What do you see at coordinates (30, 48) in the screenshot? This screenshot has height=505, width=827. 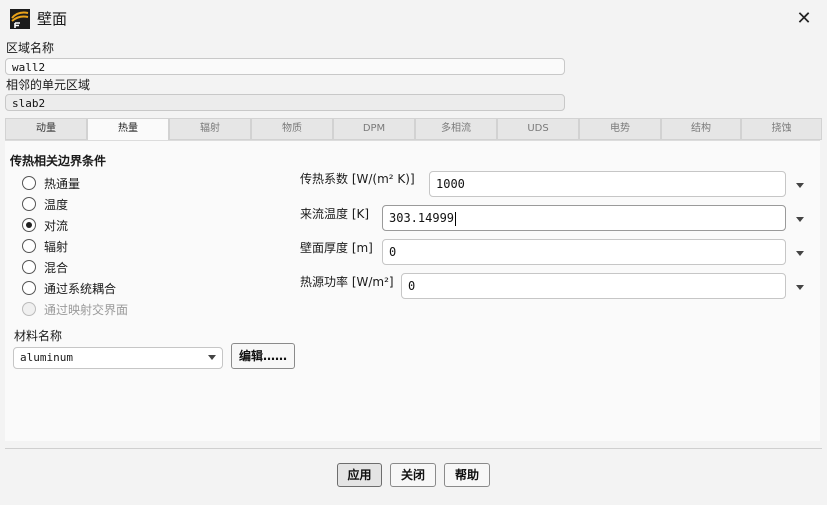 I see `zone-name-label: 区域名称` at bounding box center [30, 48].